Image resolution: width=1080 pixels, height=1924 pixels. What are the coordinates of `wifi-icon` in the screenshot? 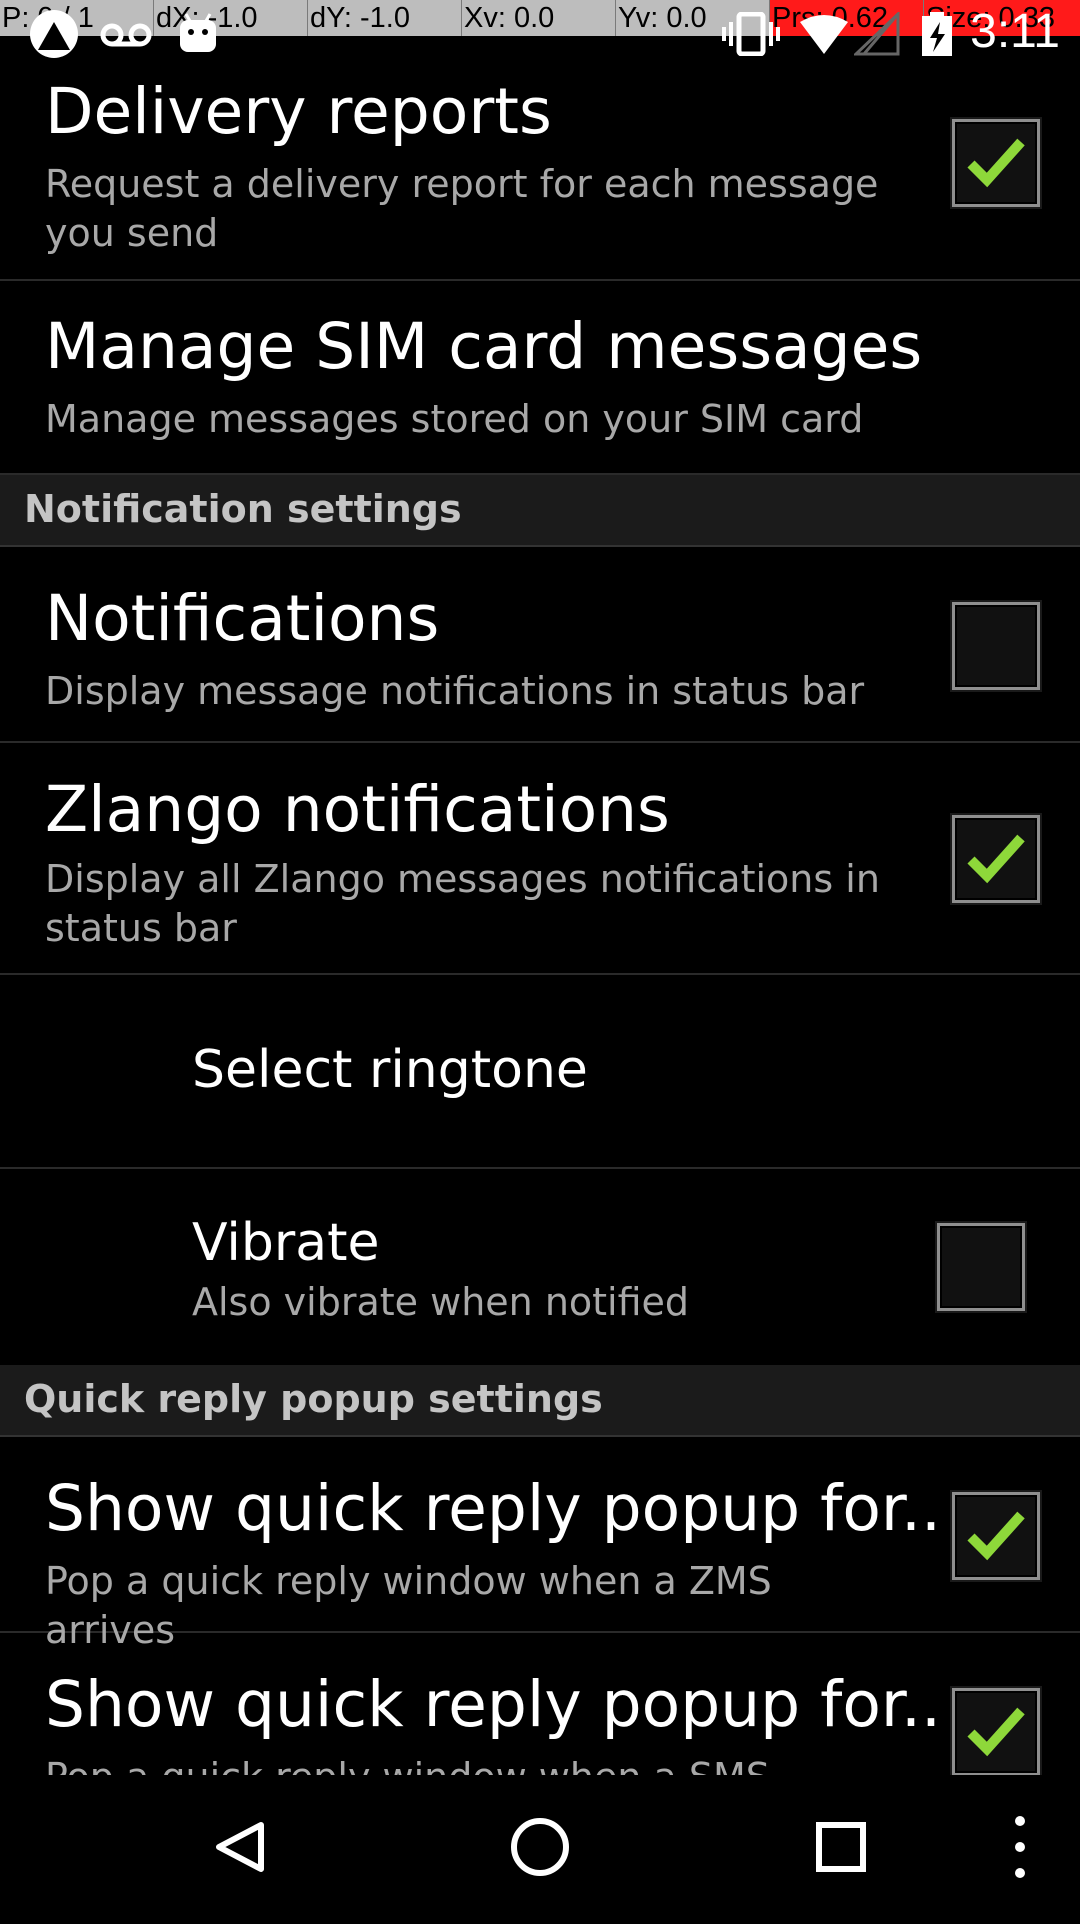 It's located at (824, 34).